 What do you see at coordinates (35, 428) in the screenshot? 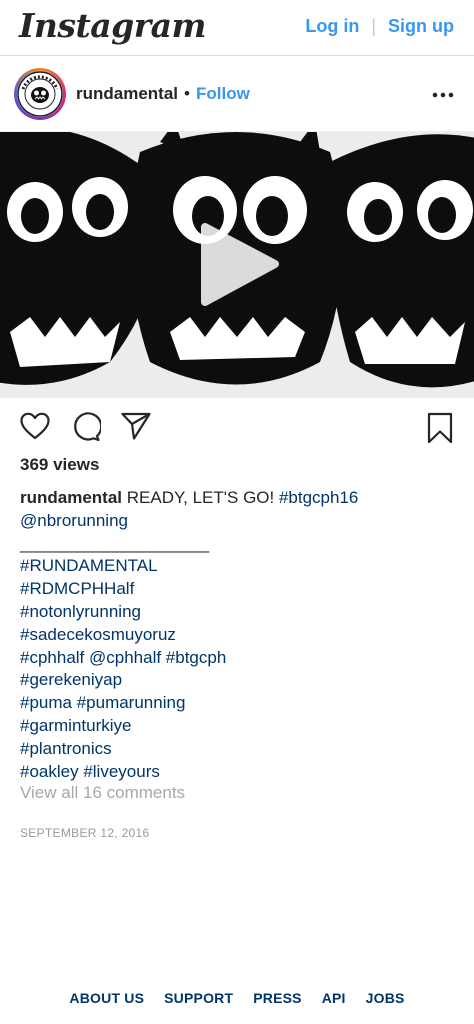
I see `heart-icon` at bounding box center [35, 428].